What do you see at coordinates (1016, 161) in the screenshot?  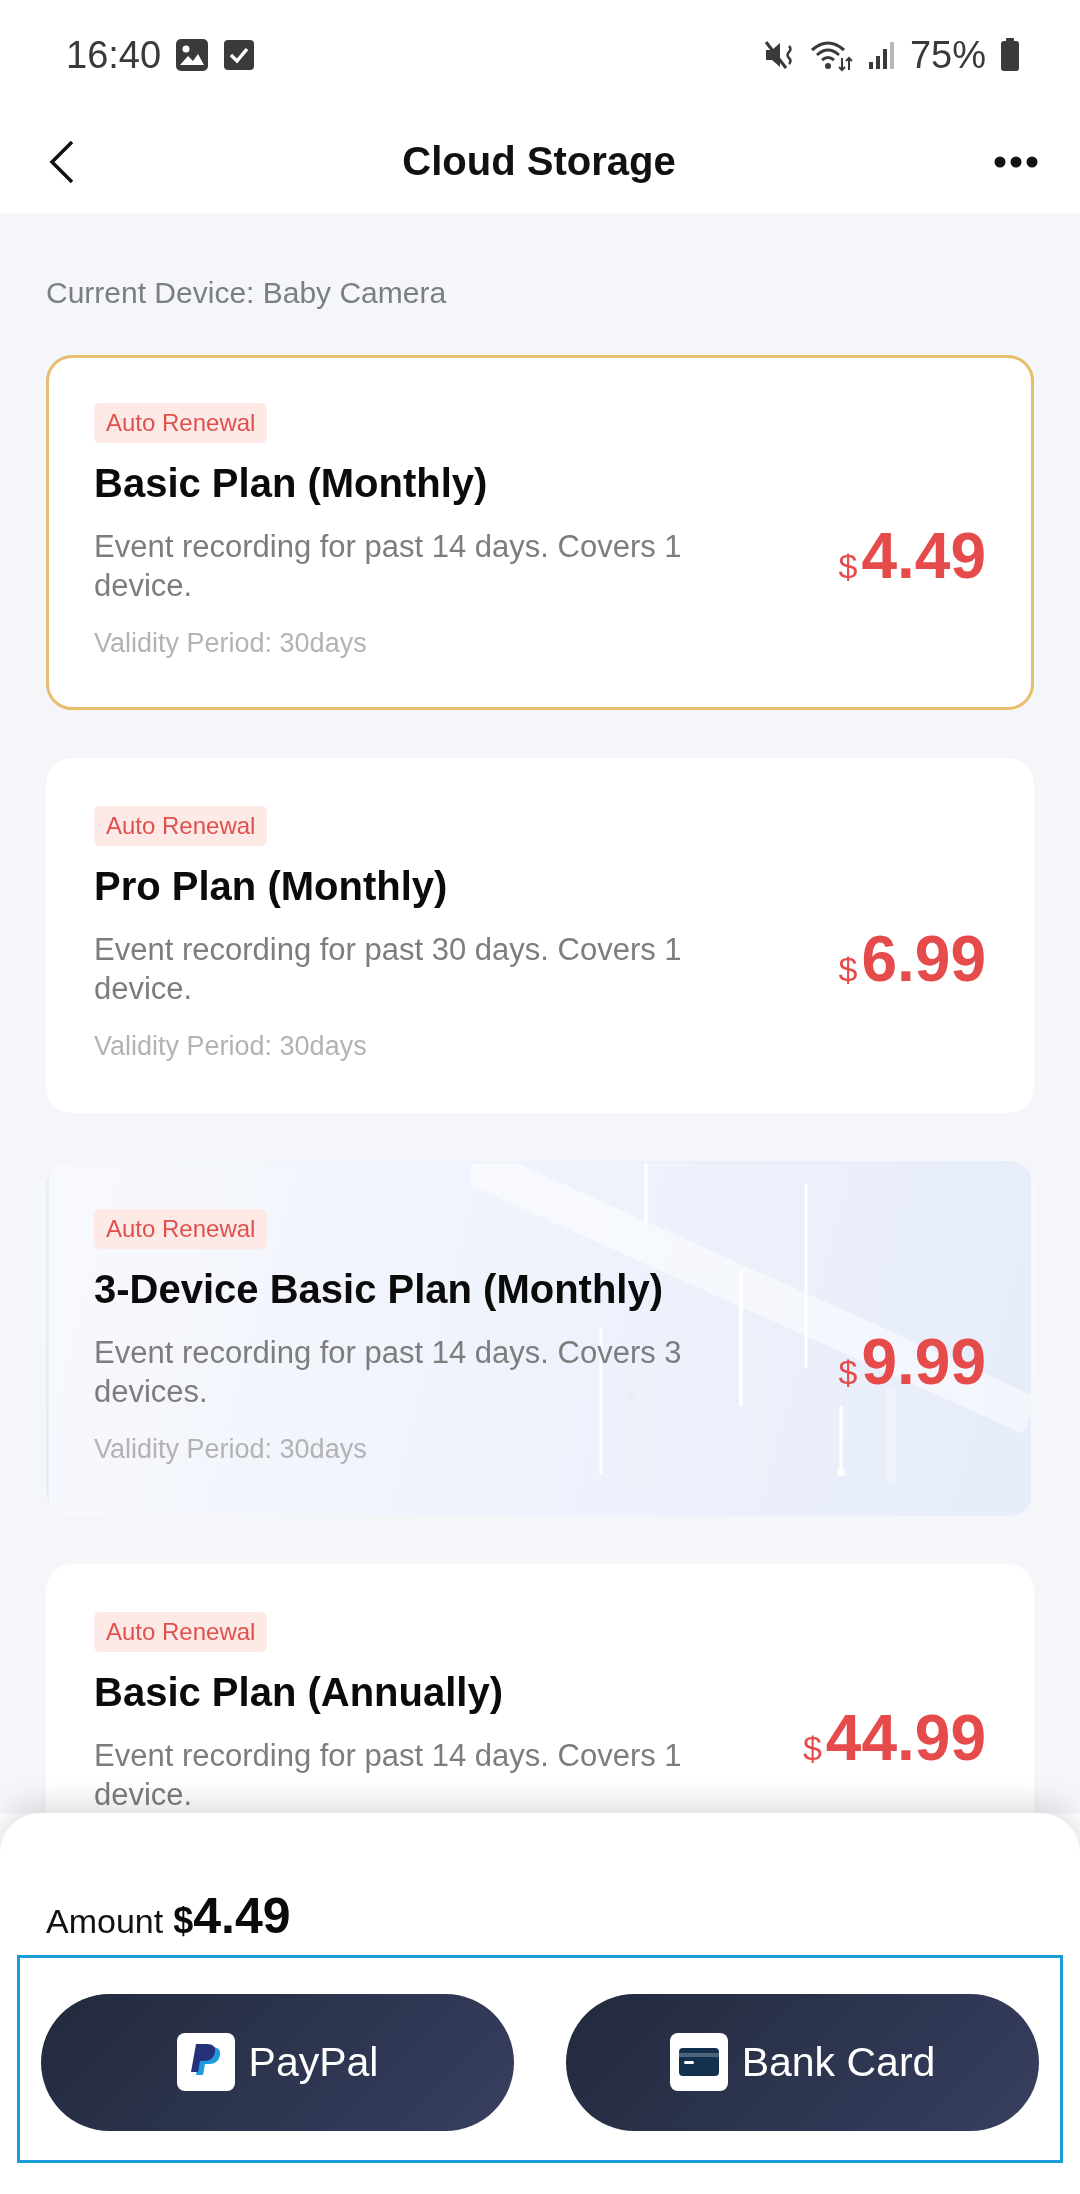 I see `more-icon` at bounding box center [1016, 161].